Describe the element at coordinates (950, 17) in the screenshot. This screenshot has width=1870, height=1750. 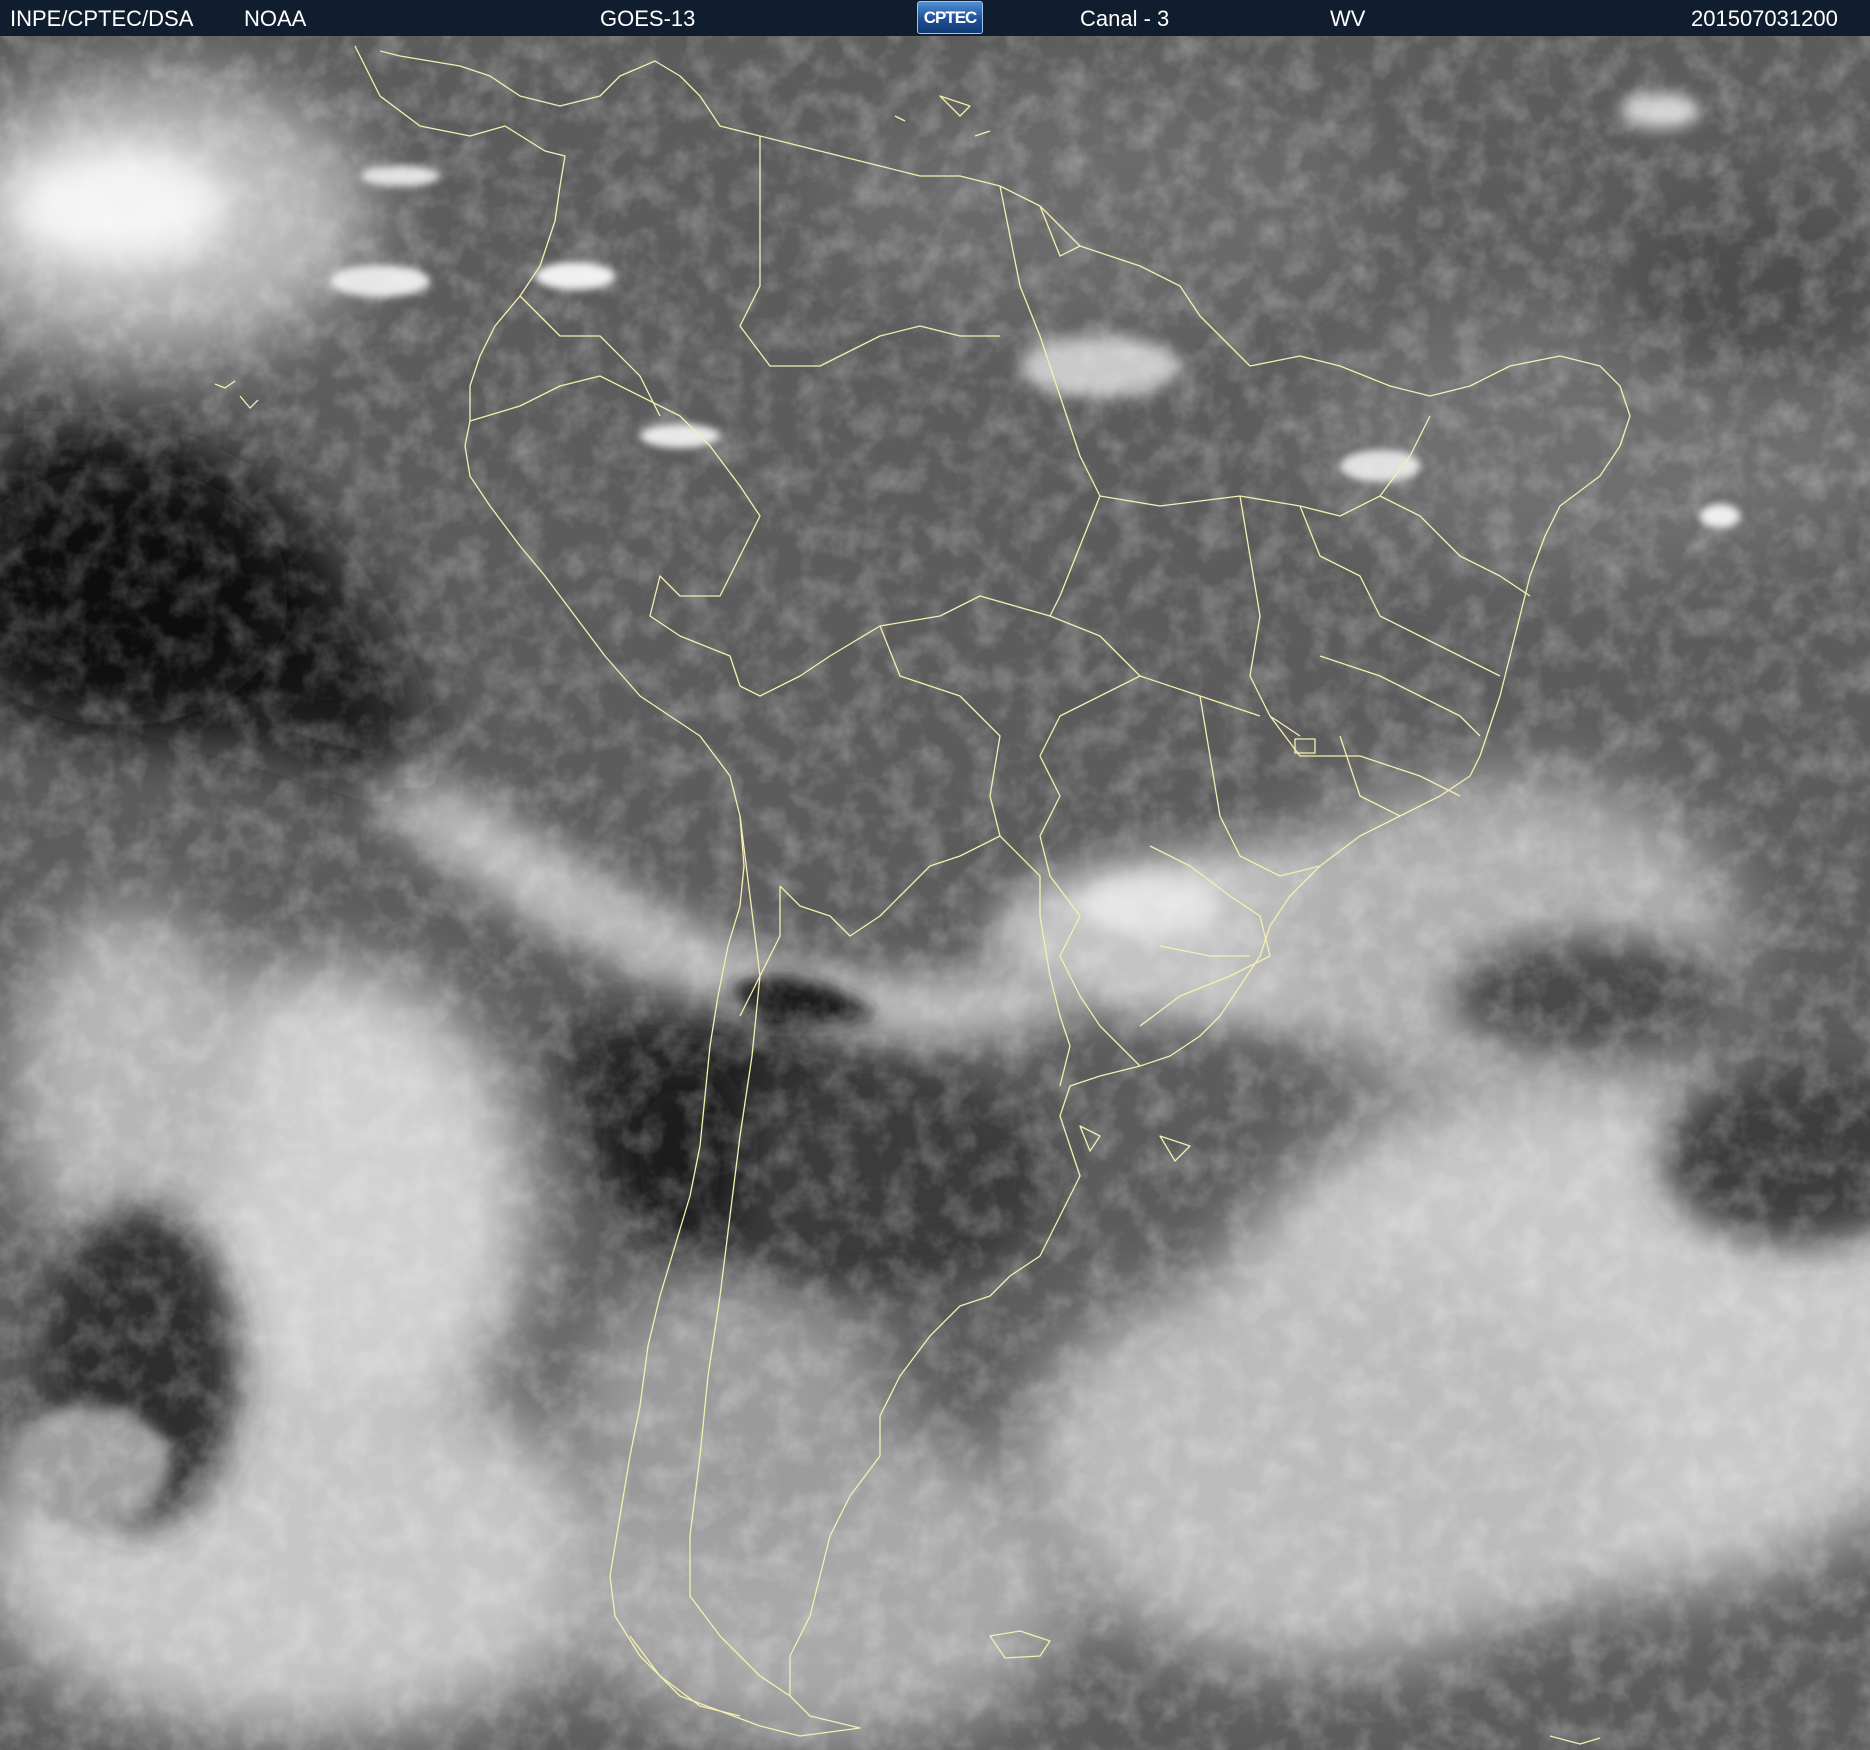
I see `cptec-logo: CPTEC` at that location.